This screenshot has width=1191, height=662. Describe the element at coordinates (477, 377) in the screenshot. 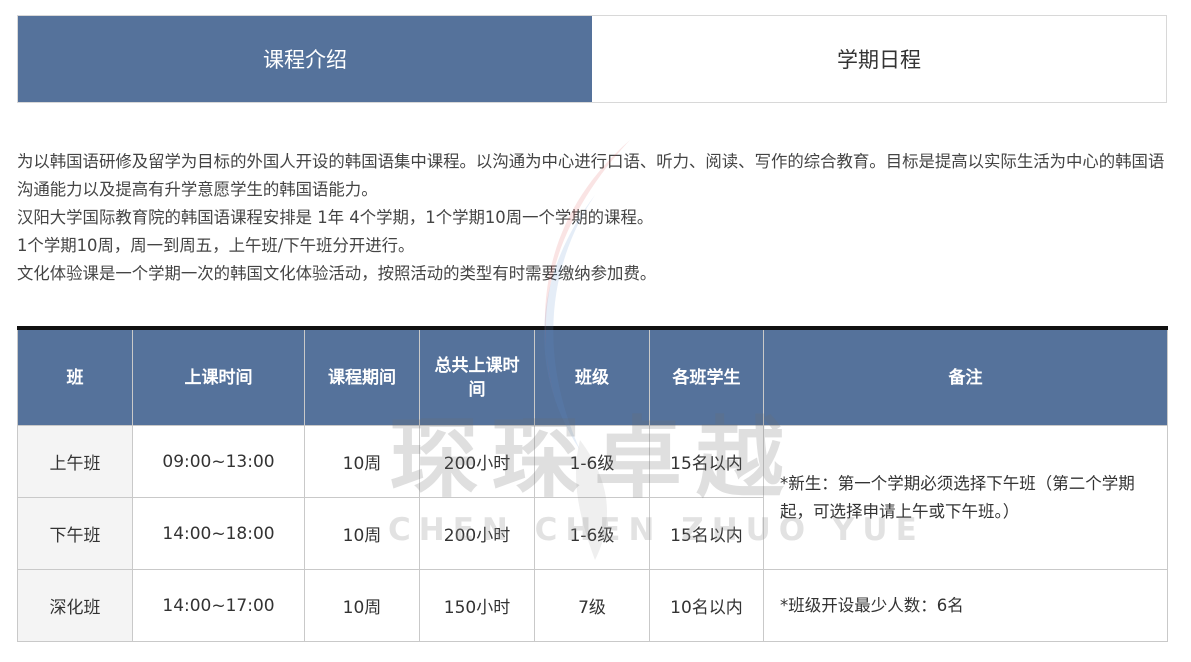

I see `header-total-hours: 总共上课时间` at that location.